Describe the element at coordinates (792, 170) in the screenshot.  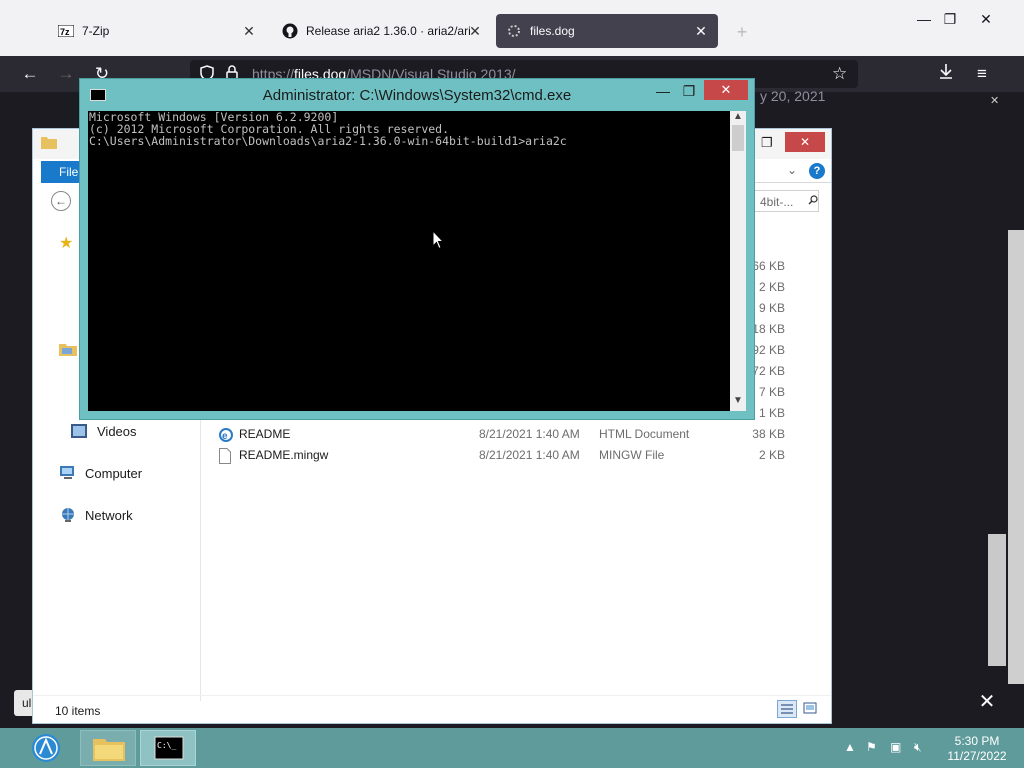
I see `chevron-down-icon: ⌄` at that location.